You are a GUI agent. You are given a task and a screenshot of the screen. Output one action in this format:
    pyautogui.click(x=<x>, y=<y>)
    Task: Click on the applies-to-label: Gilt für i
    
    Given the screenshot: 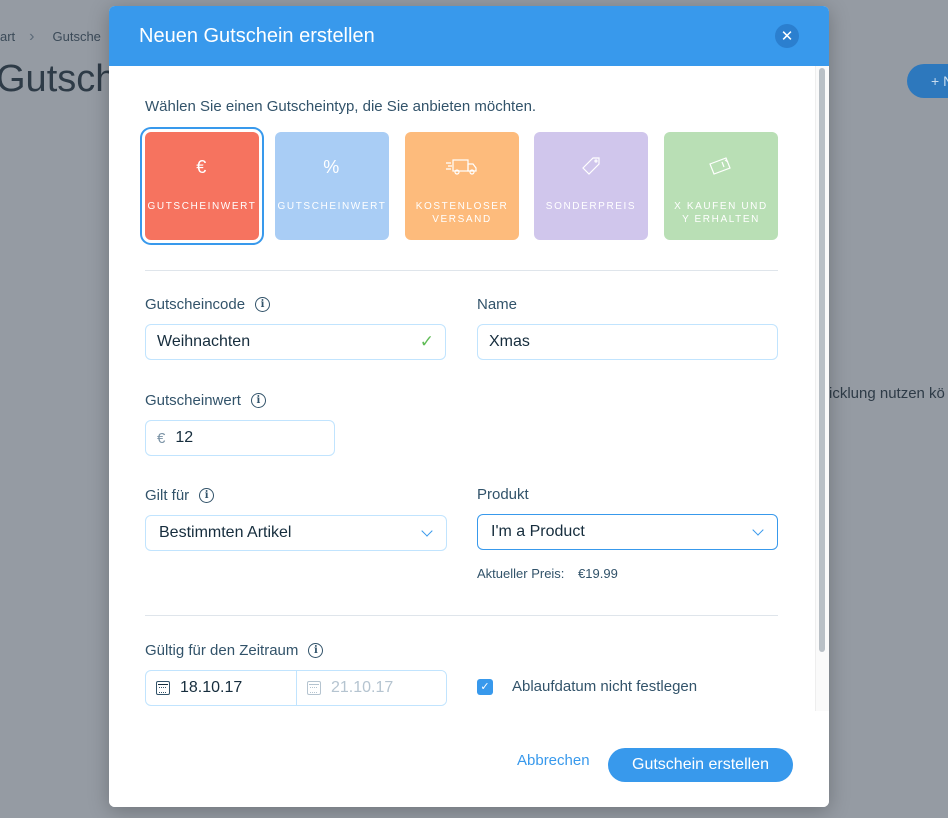 What is the action you would take?
    pyautogui.click(x=180, y=495)
    